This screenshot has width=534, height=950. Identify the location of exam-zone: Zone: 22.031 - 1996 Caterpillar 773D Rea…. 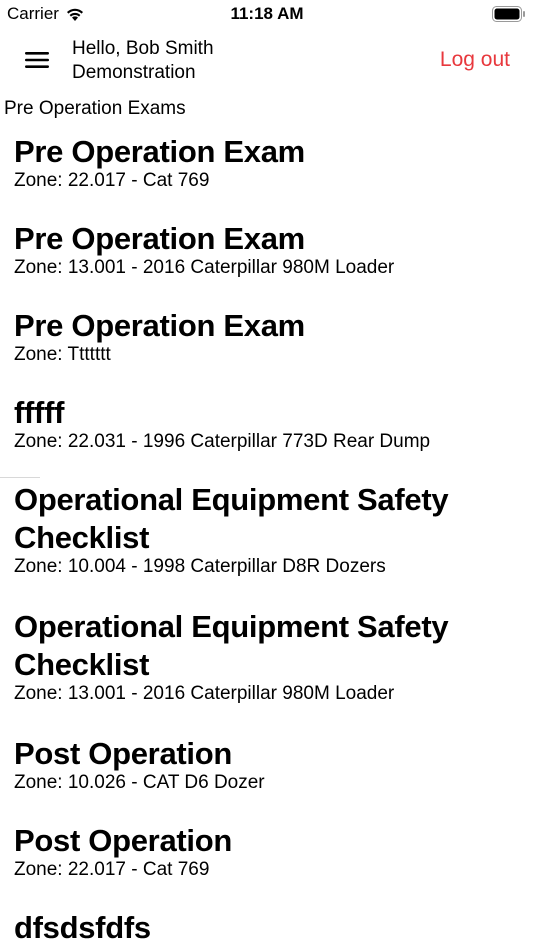
(222, 441).